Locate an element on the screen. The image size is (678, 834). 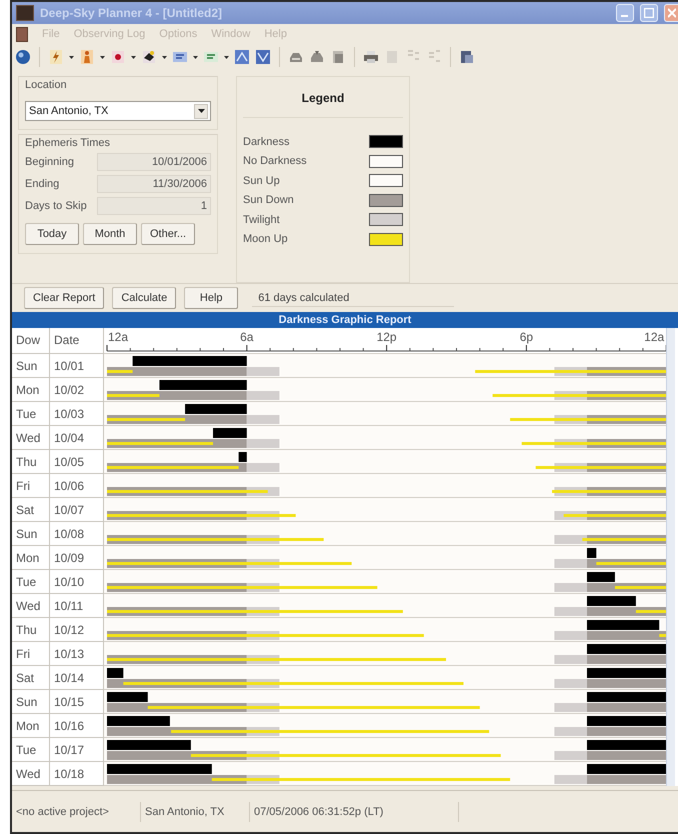
status-pane: <no active project> is located at coordinates (76, 812).